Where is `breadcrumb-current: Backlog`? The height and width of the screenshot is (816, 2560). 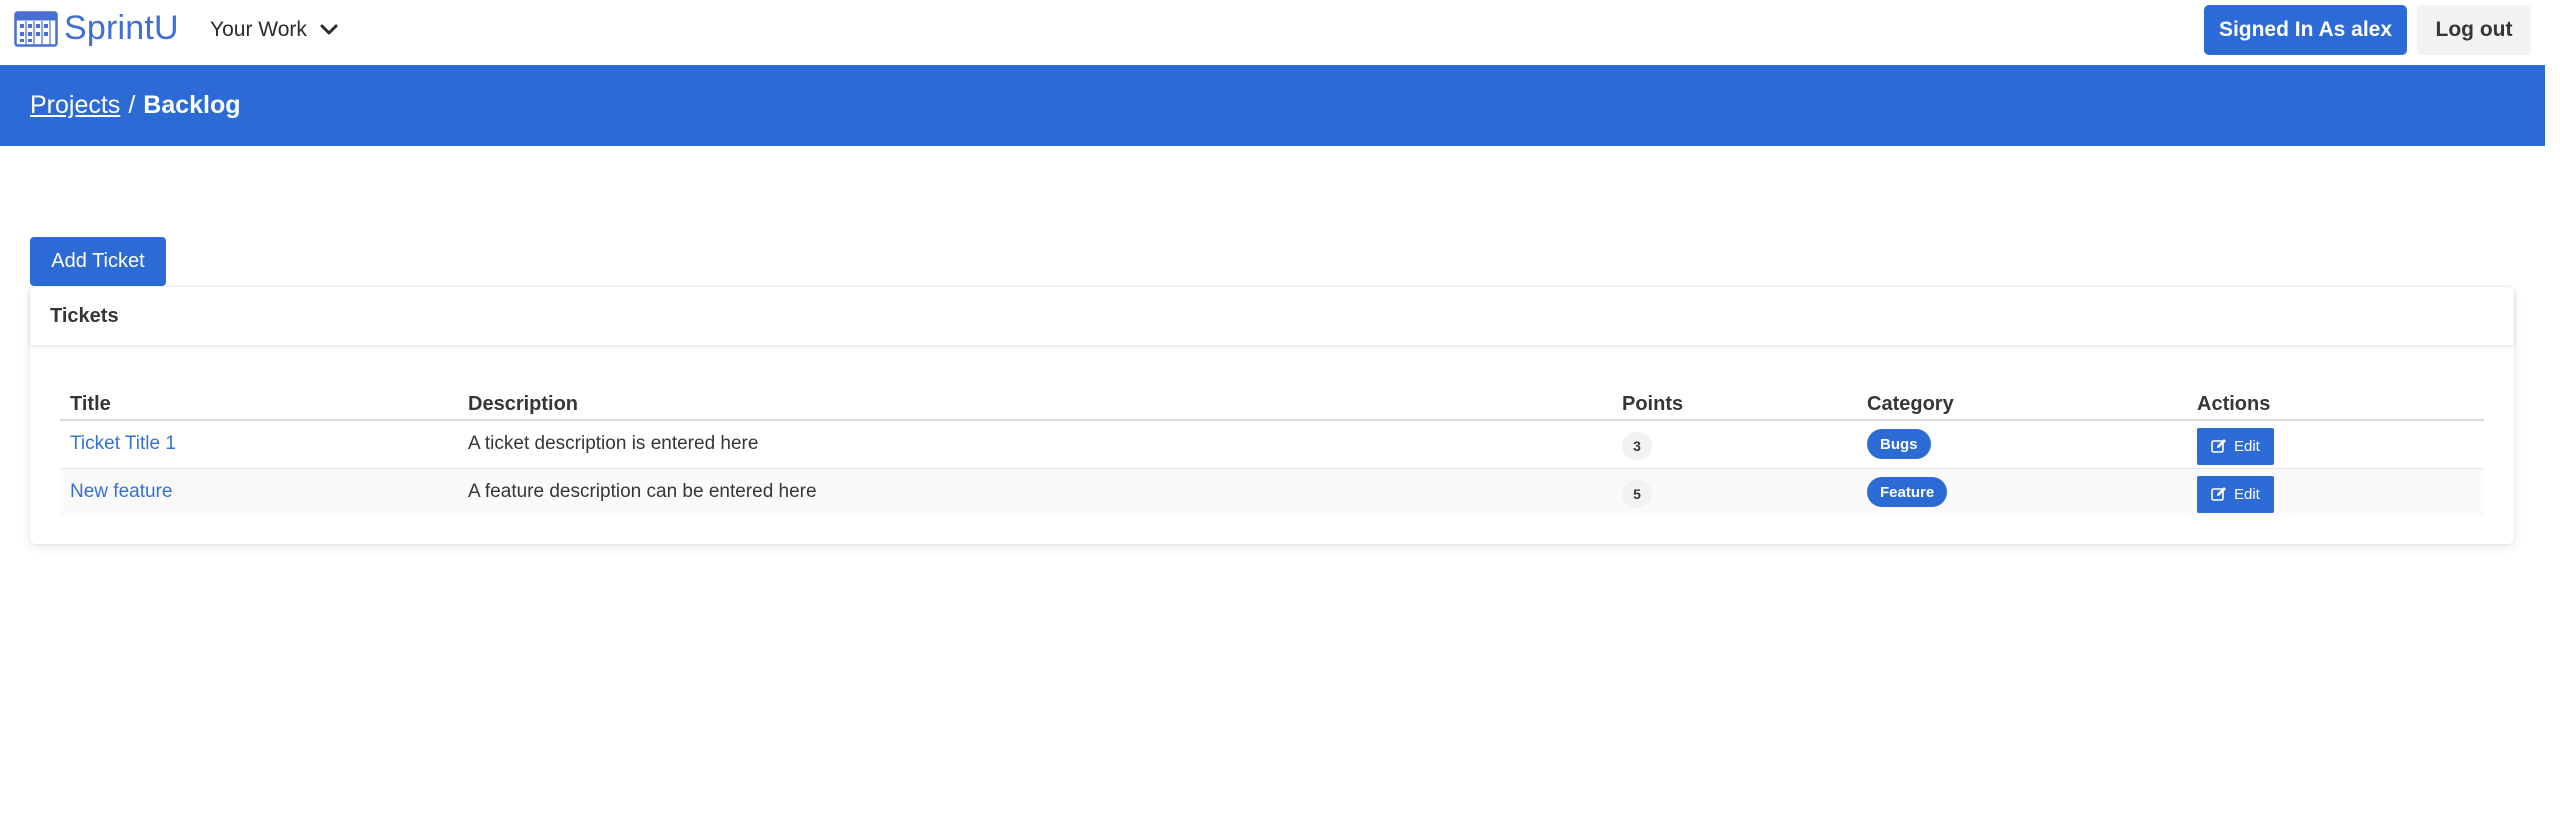
breadcrumb-current: Backlog is located at coordinates (192, 105).